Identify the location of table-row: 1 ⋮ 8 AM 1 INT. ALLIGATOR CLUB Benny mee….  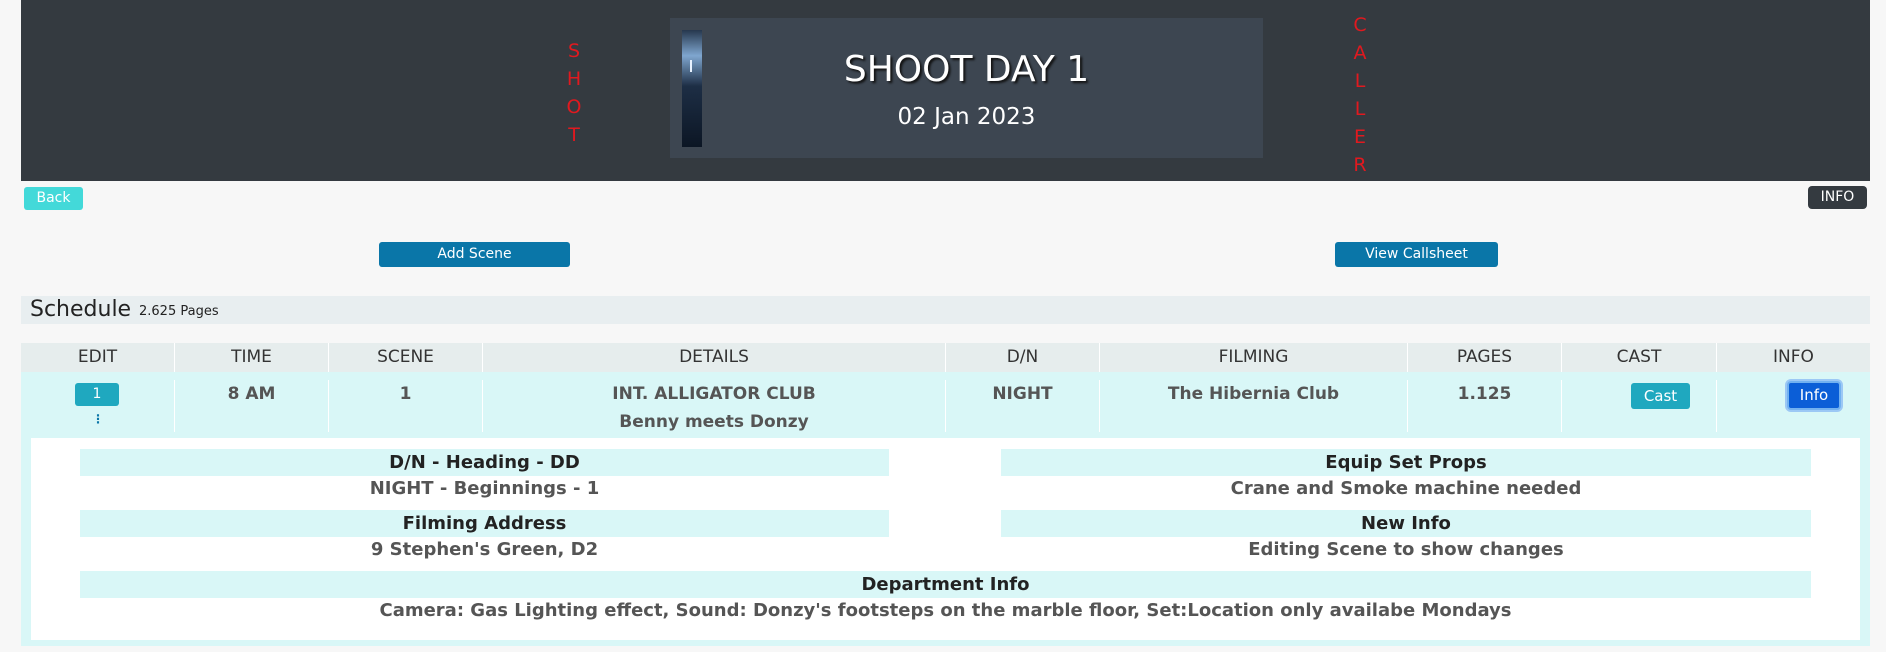
(945, 404).